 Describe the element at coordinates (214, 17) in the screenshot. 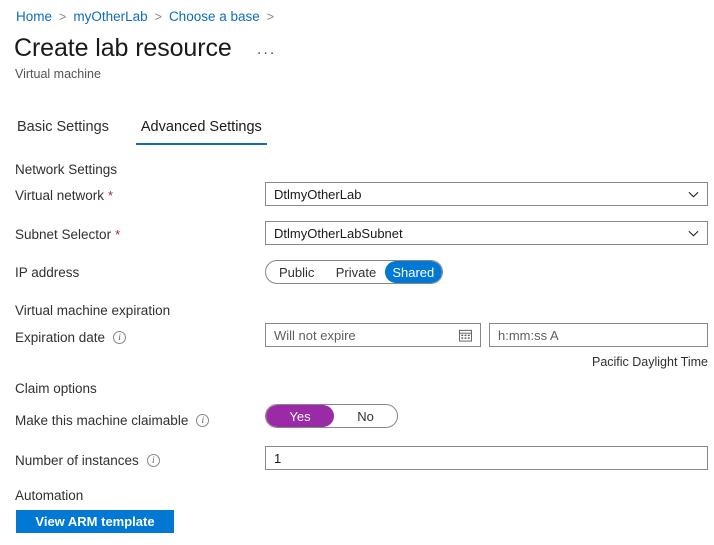

I see `breadcrumb-item-choose-a-base: Choose a base` at that location.